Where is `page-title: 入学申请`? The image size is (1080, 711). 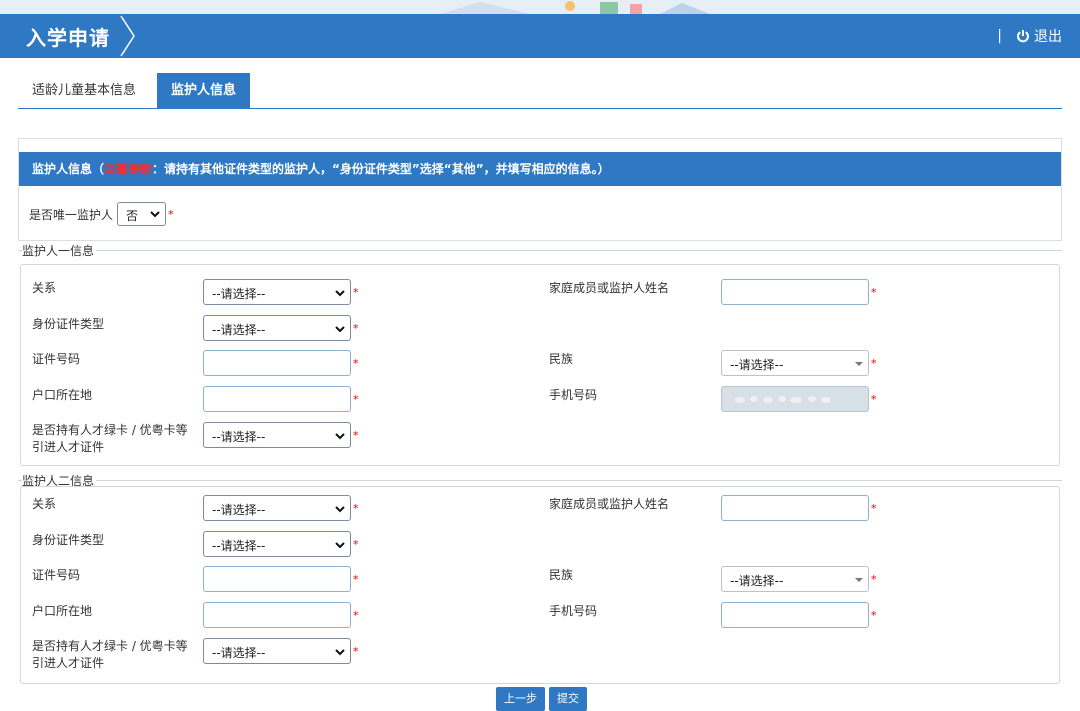
page-title: 入学申请 is located at coordinates (68, 38).